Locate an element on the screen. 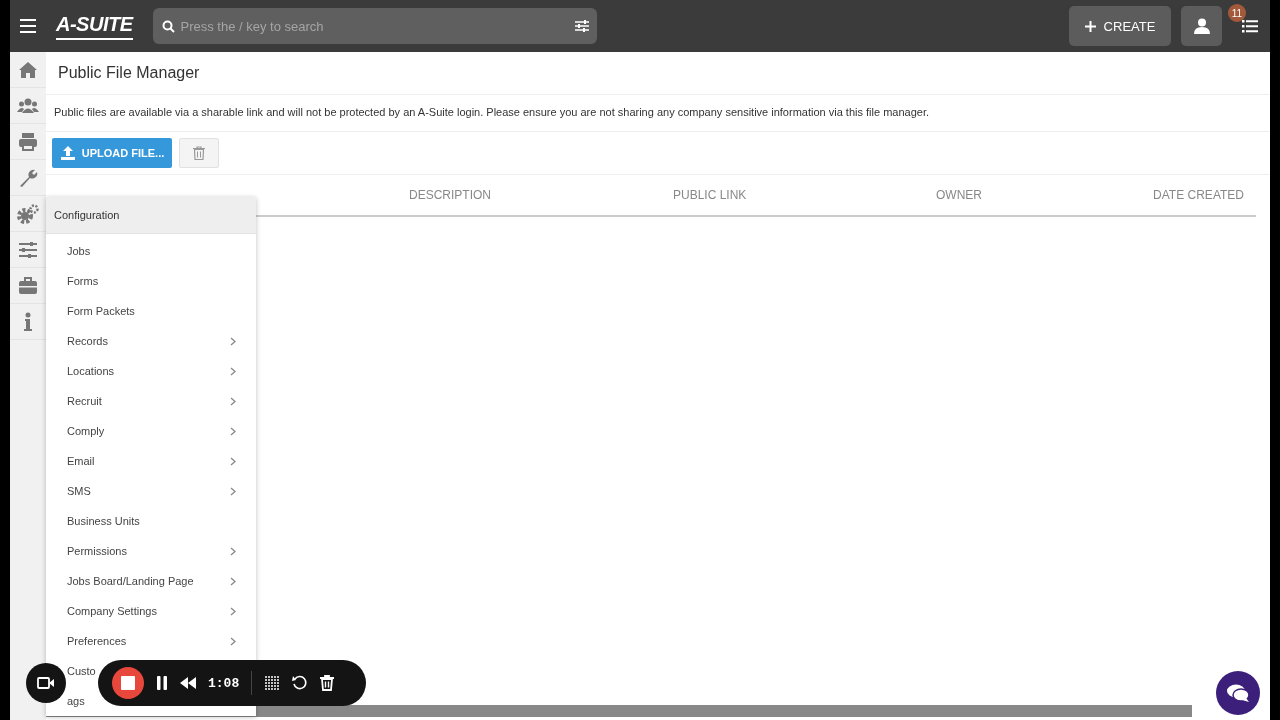 The height and width of the screenshot is (720, 1280). stop-icon is located at coordinates (128, 683).